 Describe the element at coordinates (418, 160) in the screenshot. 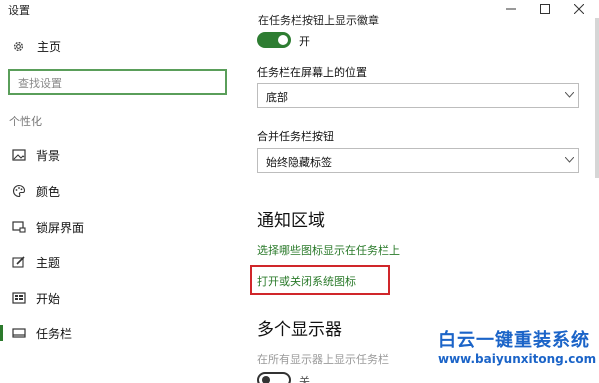

I see `combine-dropdown: 始终隐藏标签` at that location.